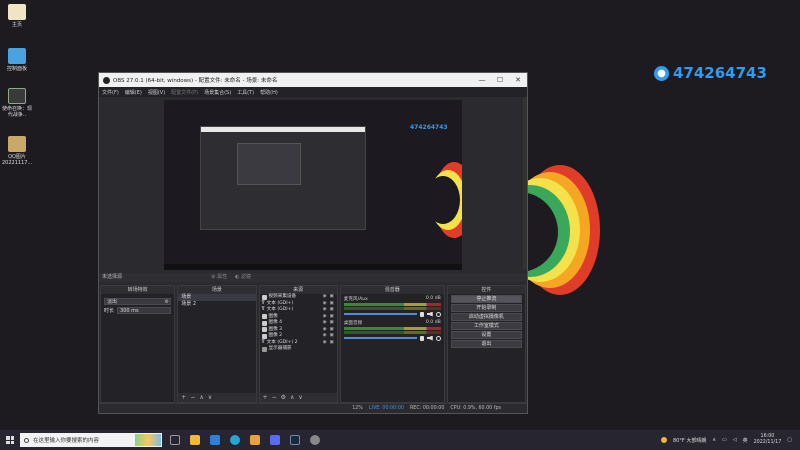  Describe the element at coordinates (486, 290) in the screenshot. I see `controls-title: 控件` at that location.